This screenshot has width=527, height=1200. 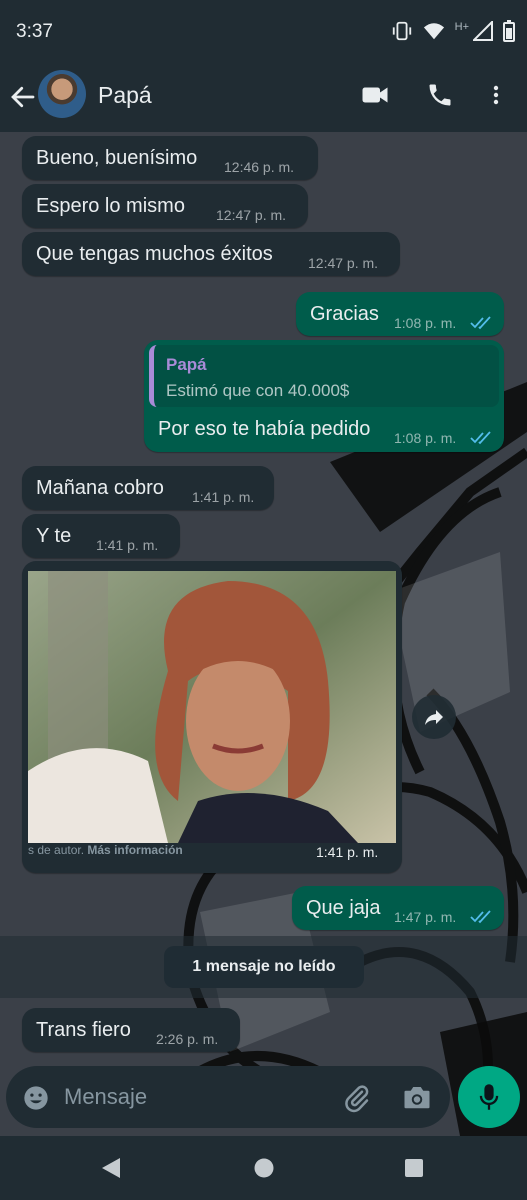 What do you see at coordinates (199, 1097) in the screenshot?
I see `message-input` at bounding box center [199, 1097].